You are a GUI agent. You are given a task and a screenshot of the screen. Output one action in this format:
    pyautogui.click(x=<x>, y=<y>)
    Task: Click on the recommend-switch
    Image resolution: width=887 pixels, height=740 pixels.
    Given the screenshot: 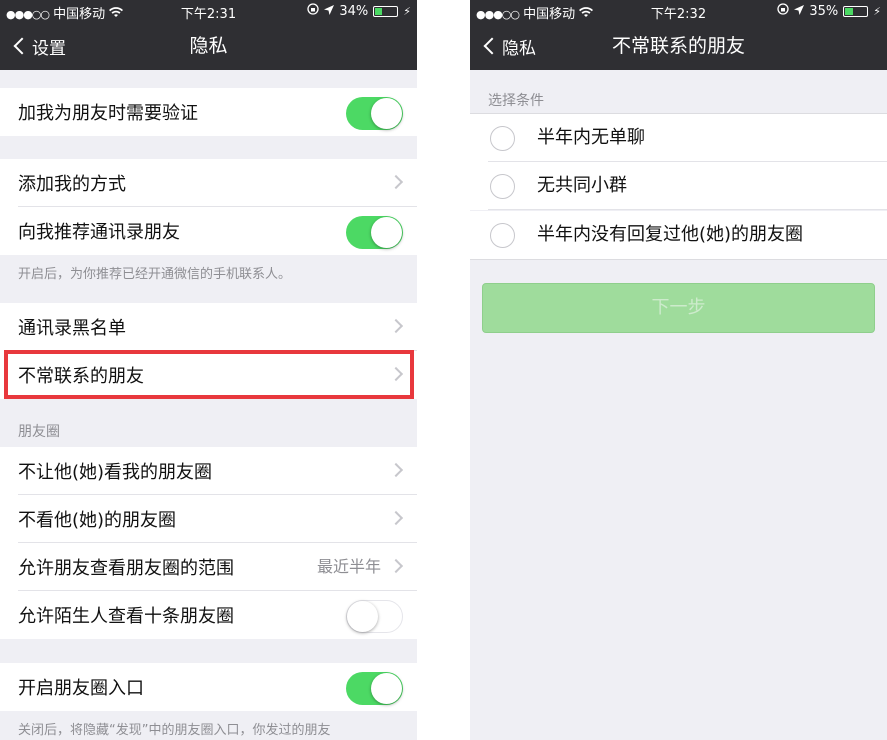 What is the action you would take?
    pyautogui.click(x=374, y=232)
    